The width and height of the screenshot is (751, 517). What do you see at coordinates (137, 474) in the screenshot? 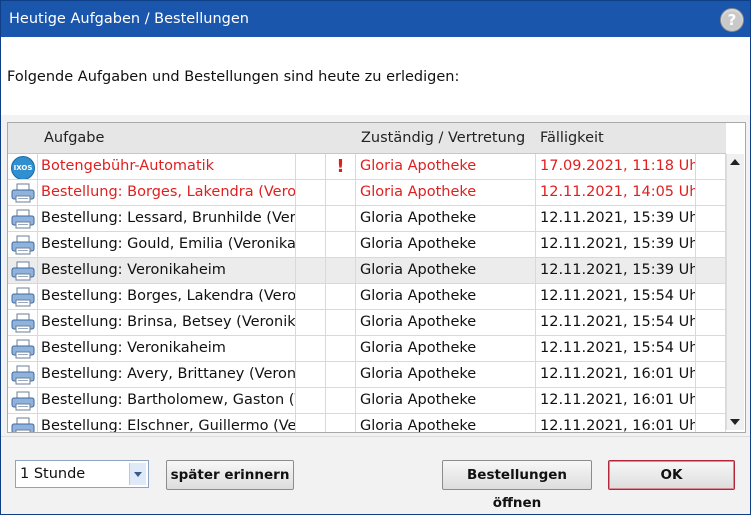
I see `chevron-down-icon` at bounding box center [137, 474].